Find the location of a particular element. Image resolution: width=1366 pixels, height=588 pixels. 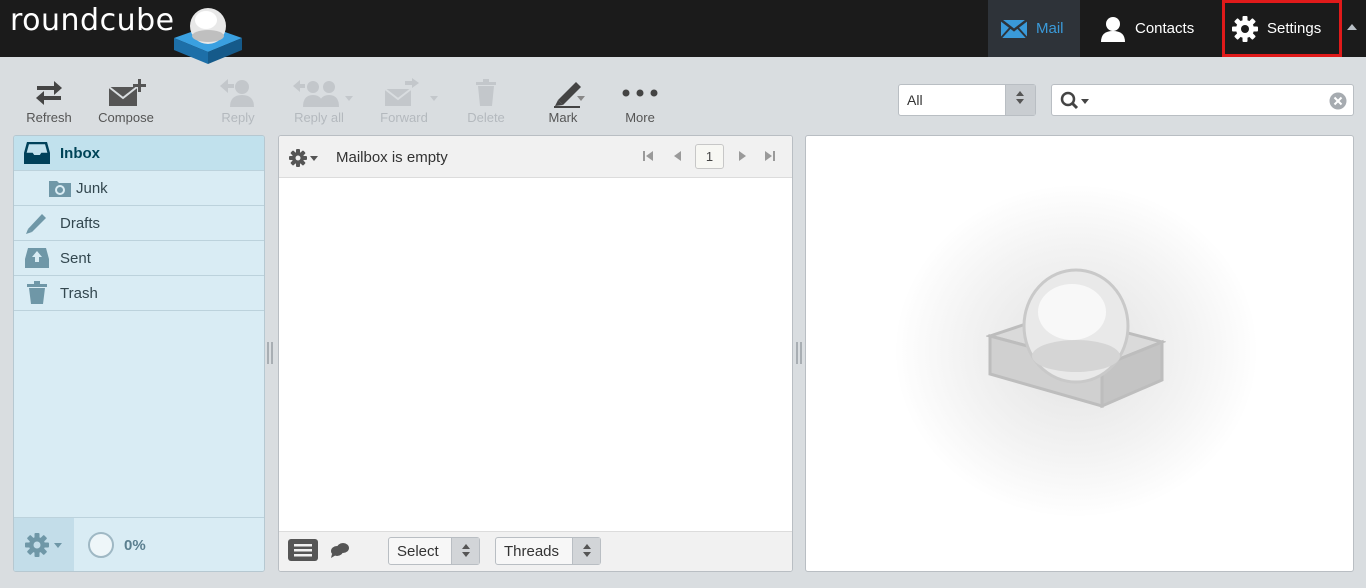

previous-page-icon is located at coordinates (678, 157).